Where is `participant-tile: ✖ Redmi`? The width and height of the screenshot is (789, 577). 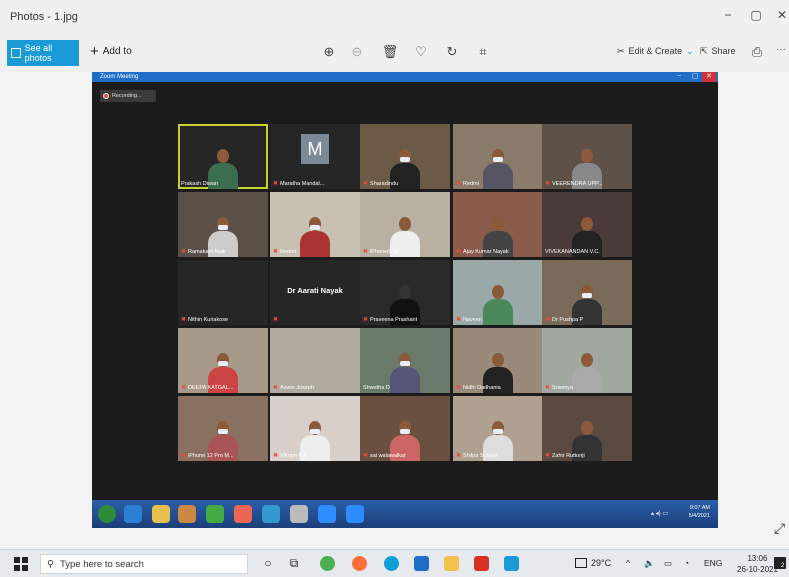 participant-tile: ✖ Redmi is located at coordinates (498, 156).